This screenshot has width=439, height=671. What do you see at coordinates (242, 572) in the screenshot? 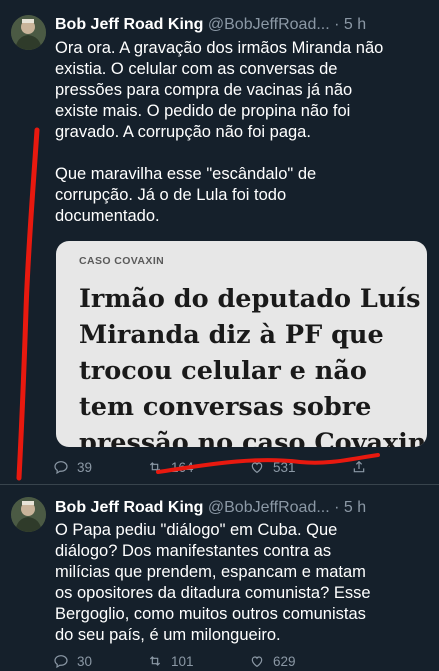
I see `text-line: milícias que prendem, espancam e matam` at bounding box center [242, 572].